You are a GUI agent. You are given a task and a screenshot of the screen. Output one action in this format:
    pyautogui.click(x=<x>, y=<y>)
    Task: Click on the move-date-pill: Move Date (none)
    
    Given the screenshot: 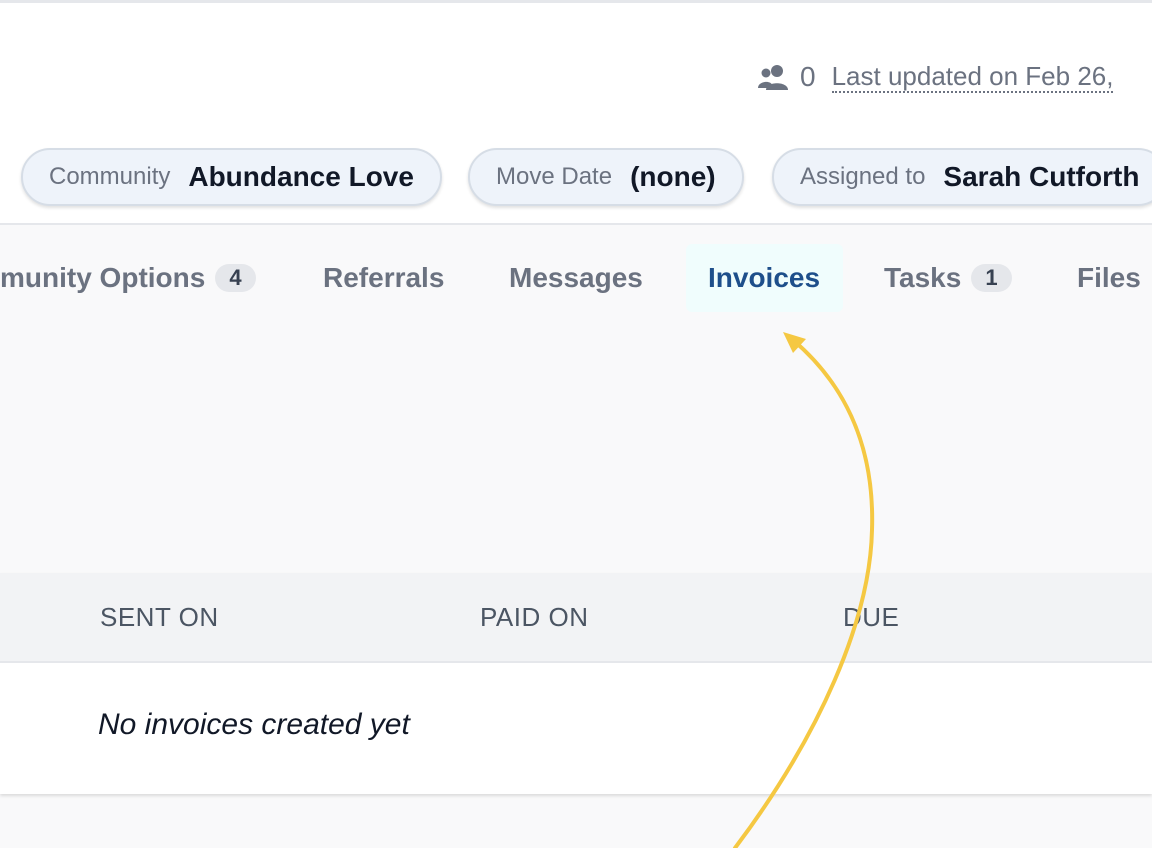 What is the action you would take?
    pyautogui.click(x=606, y=177)
    